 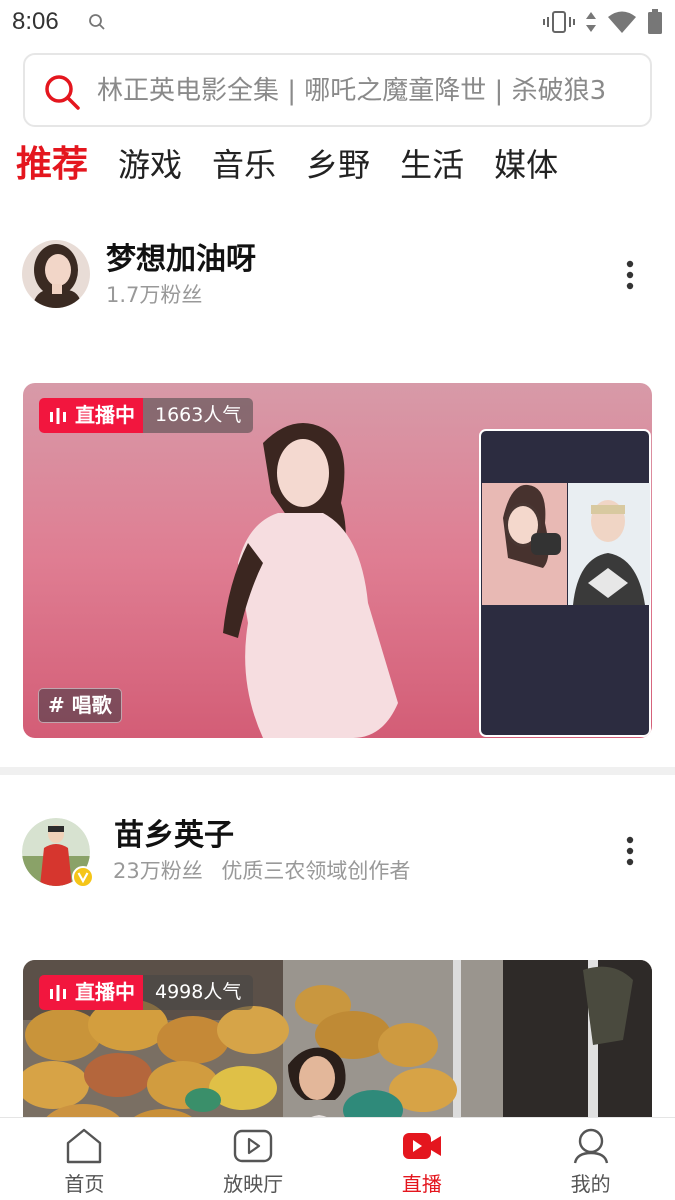 I want to click on tab-countryside: 乡野, so click(x=338, y=165).